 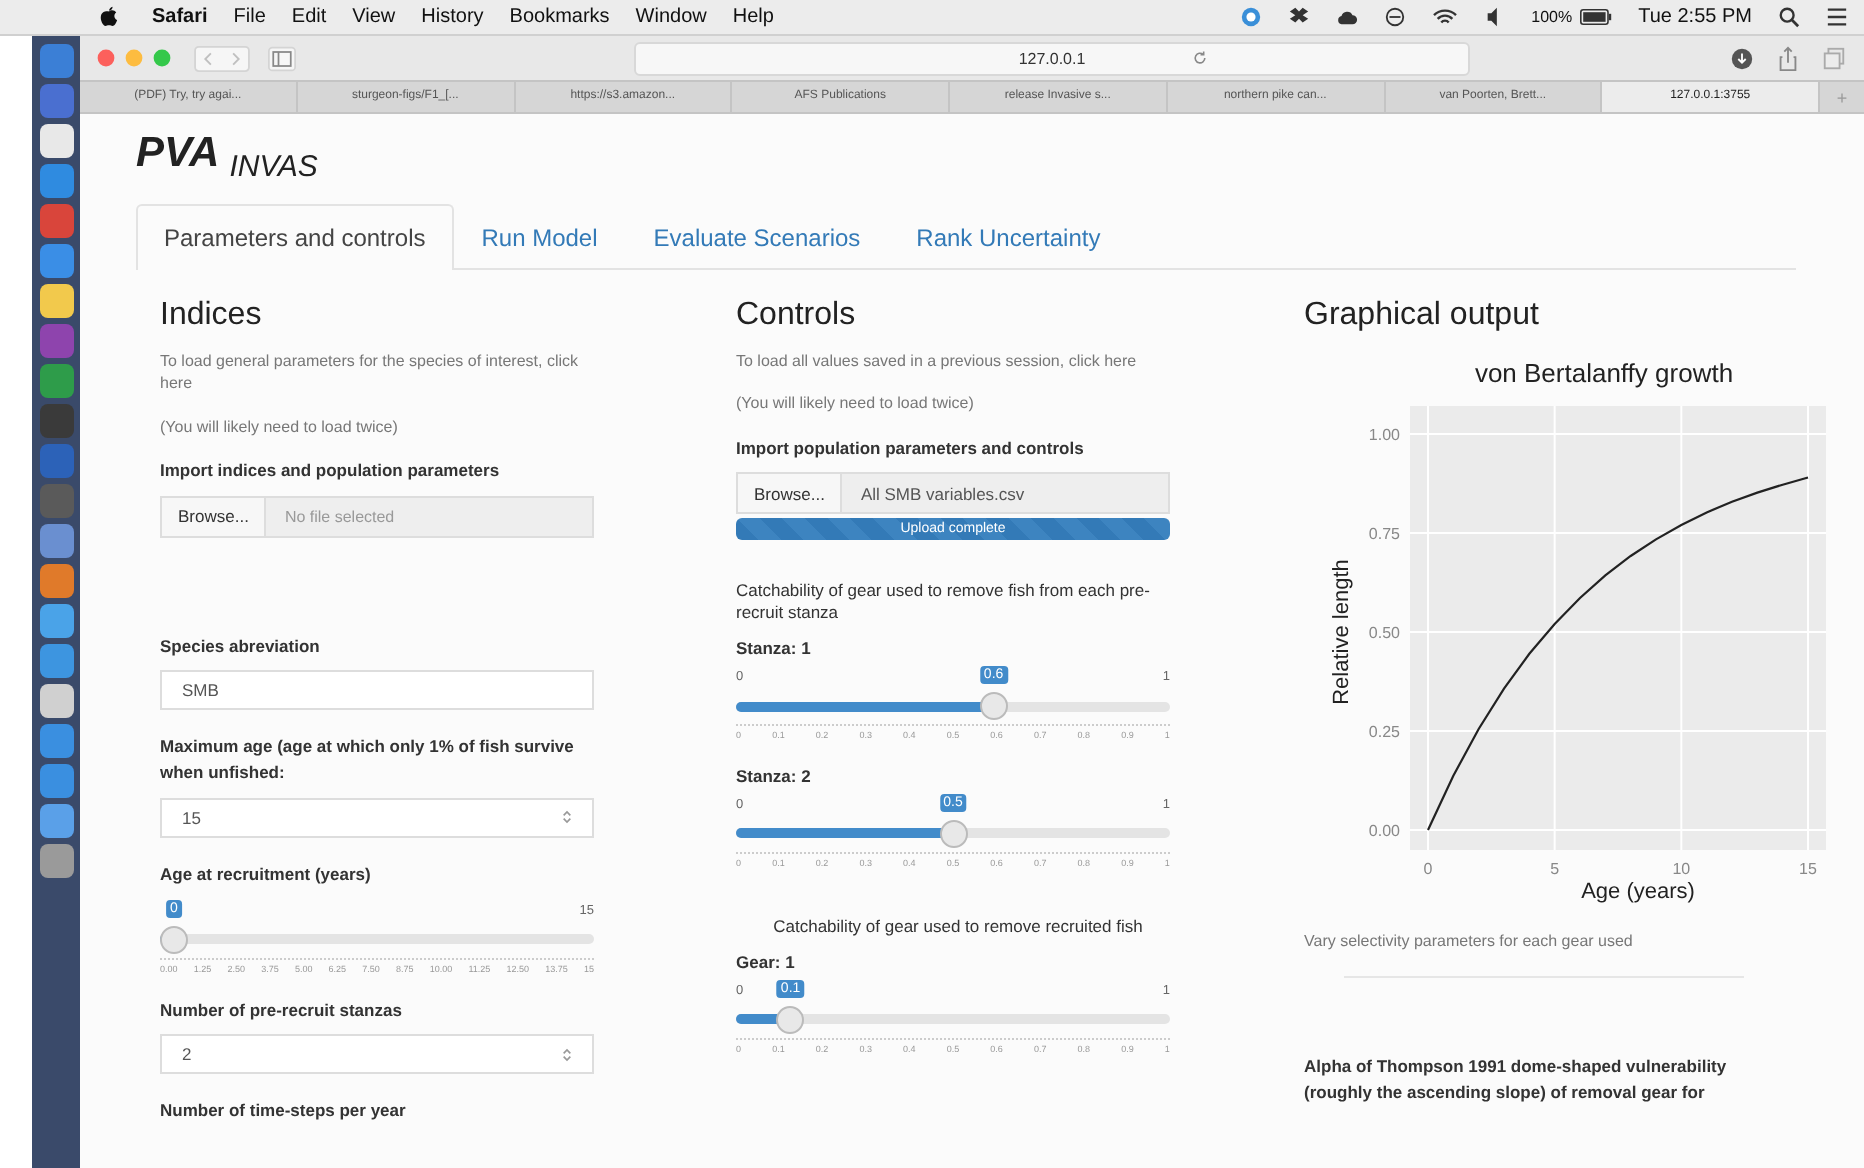 I want to click on note-text: Vary selectivity parameters for each gear used, so click(x=1469, y=941).